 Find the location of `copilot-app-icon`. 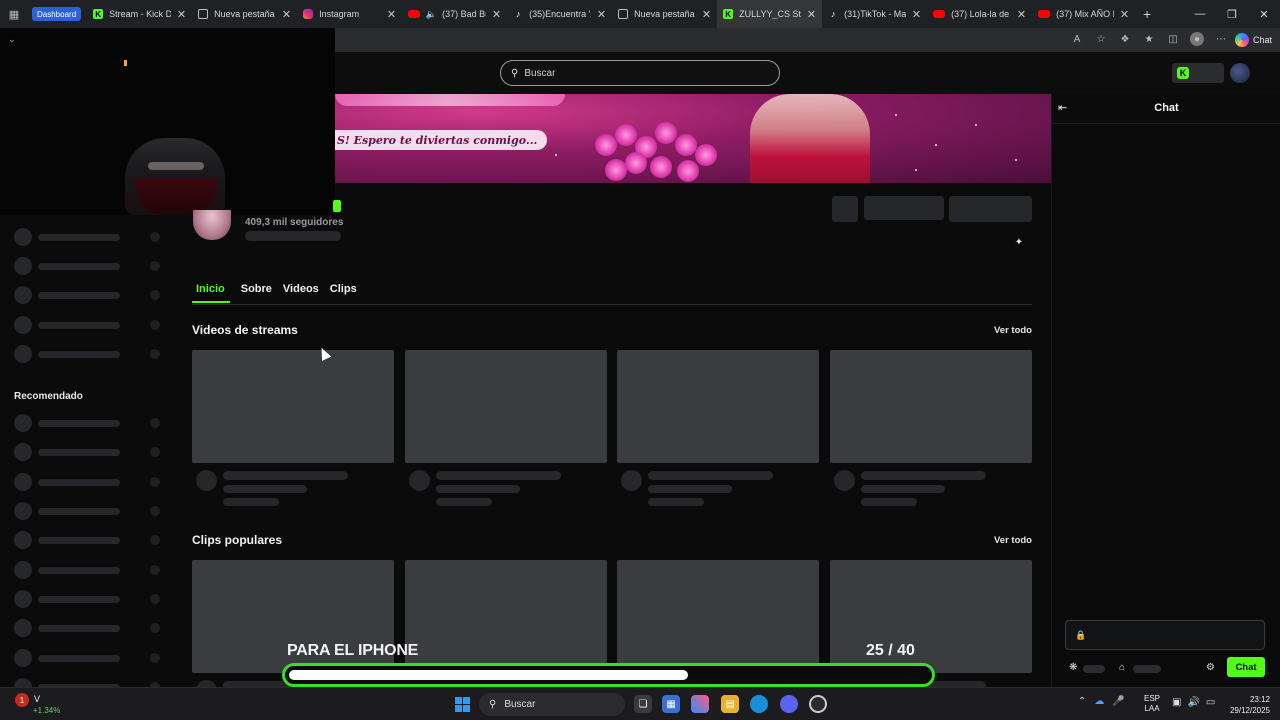

copilot-app-icon is located at coordinates (700, 704).